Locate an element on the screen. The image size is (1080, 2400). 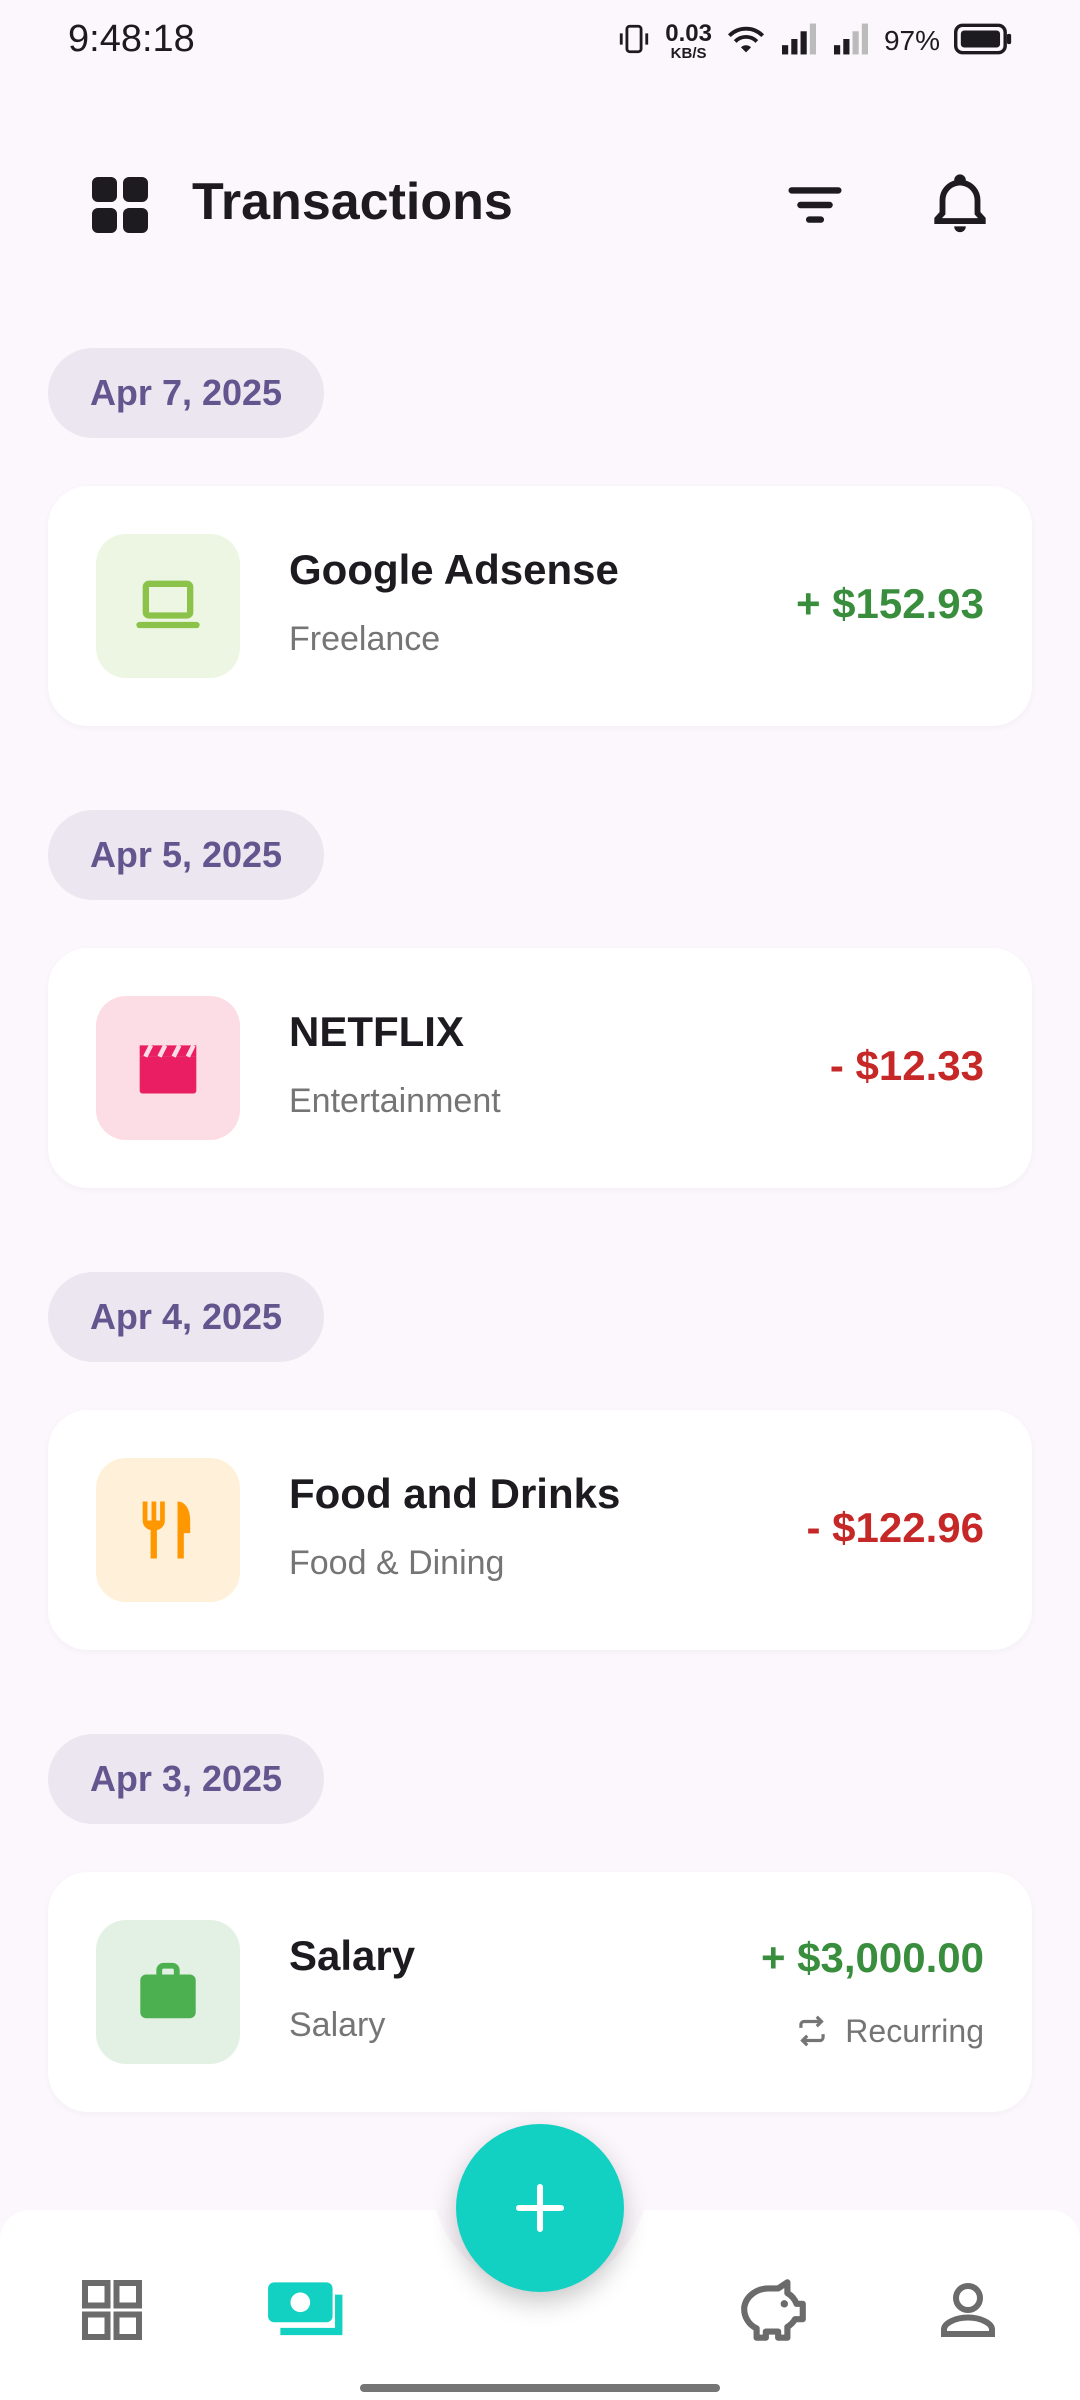
date-chip: Apr 7, 2025 is located at coordinates (186, 393).